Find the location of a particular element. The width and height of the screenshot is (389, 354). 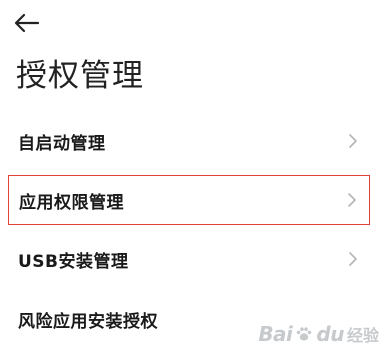

page-title: 授权管理 is located at coordinates (80, 76).